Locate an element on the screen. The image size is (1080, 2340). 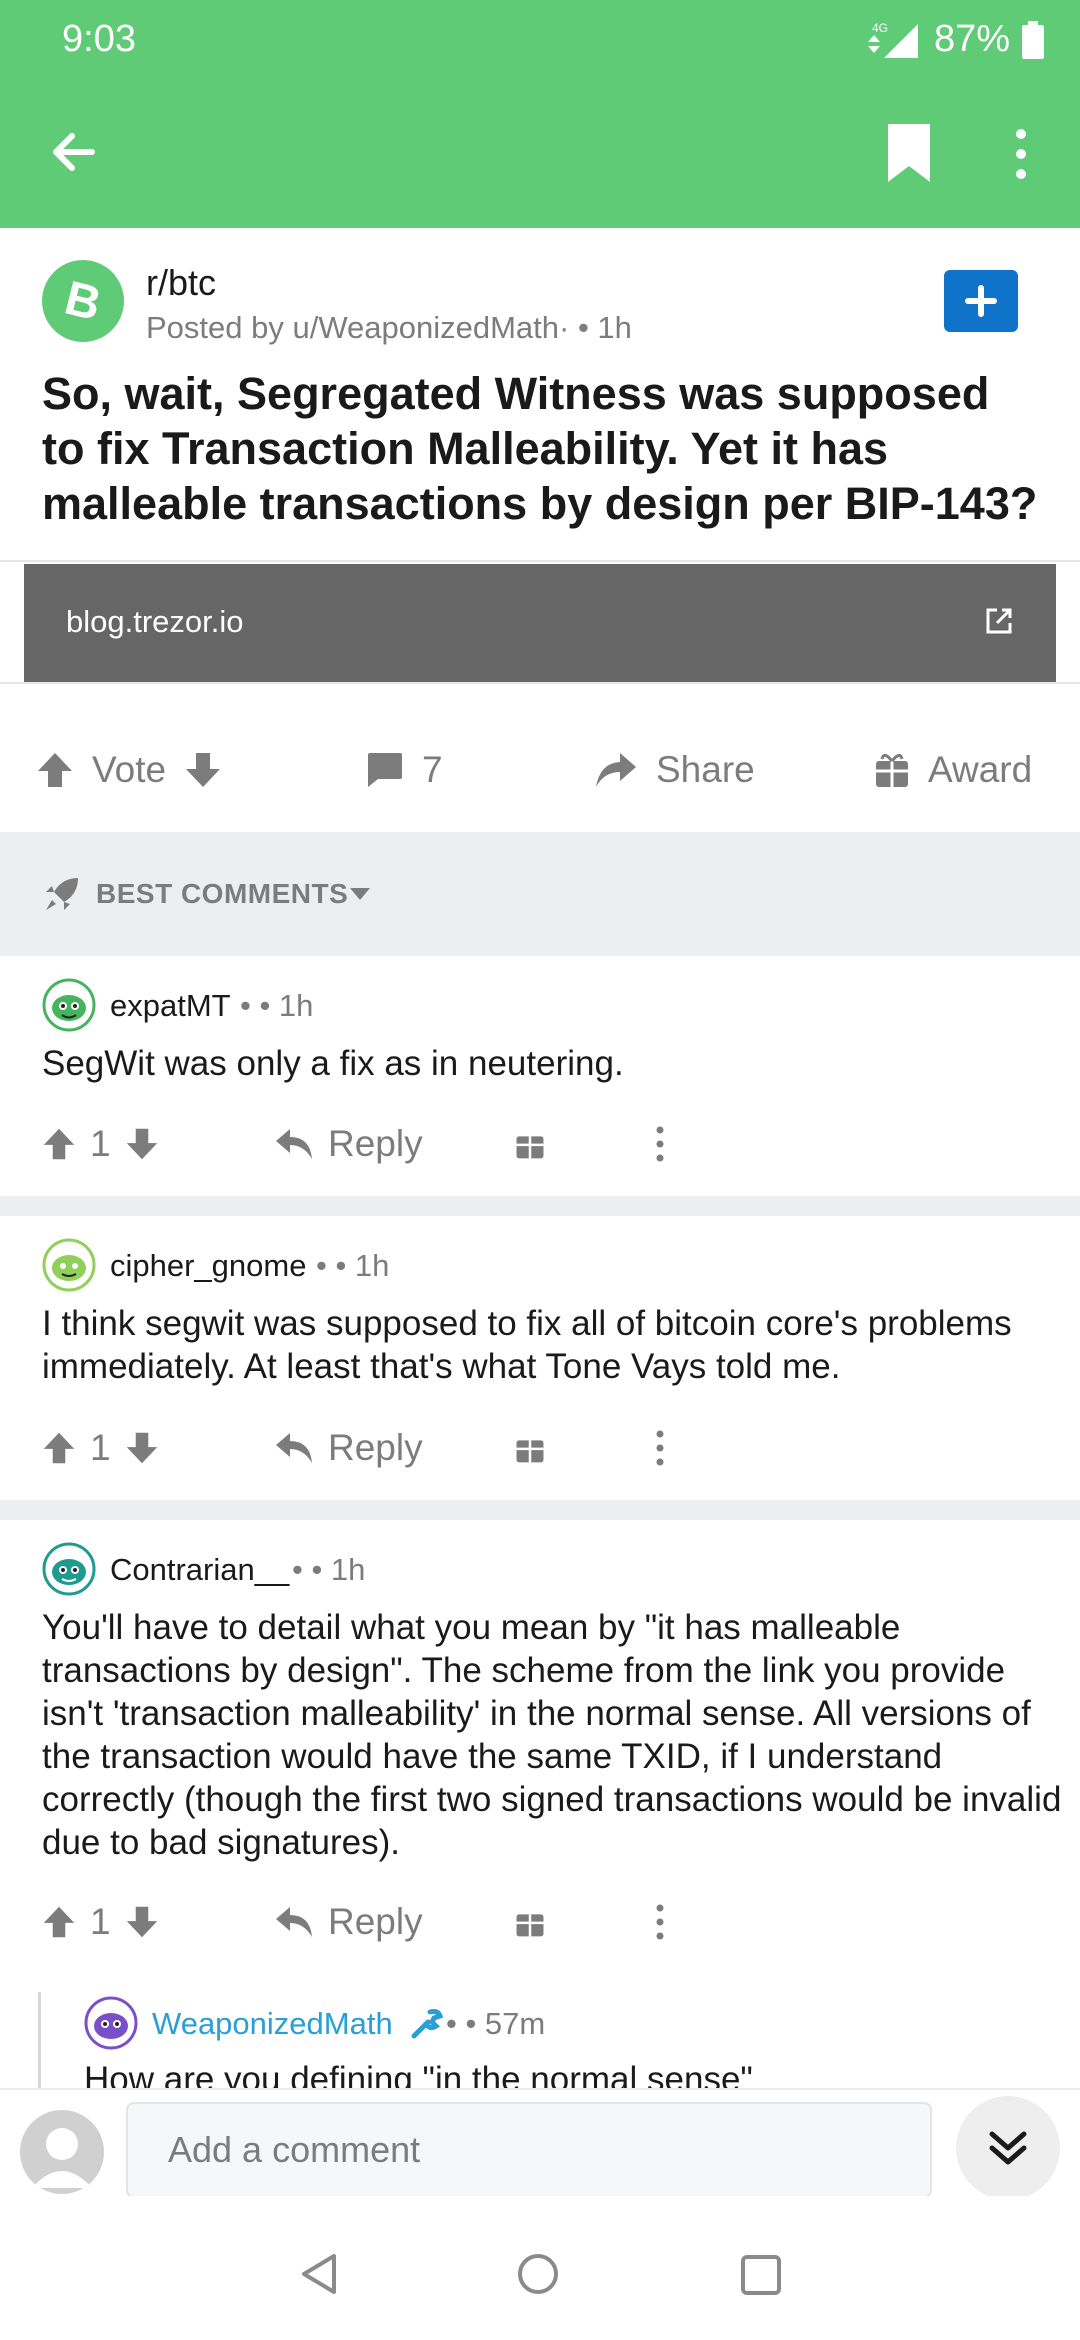
bitcoin-icon: B is located at coordinates (83, 301).